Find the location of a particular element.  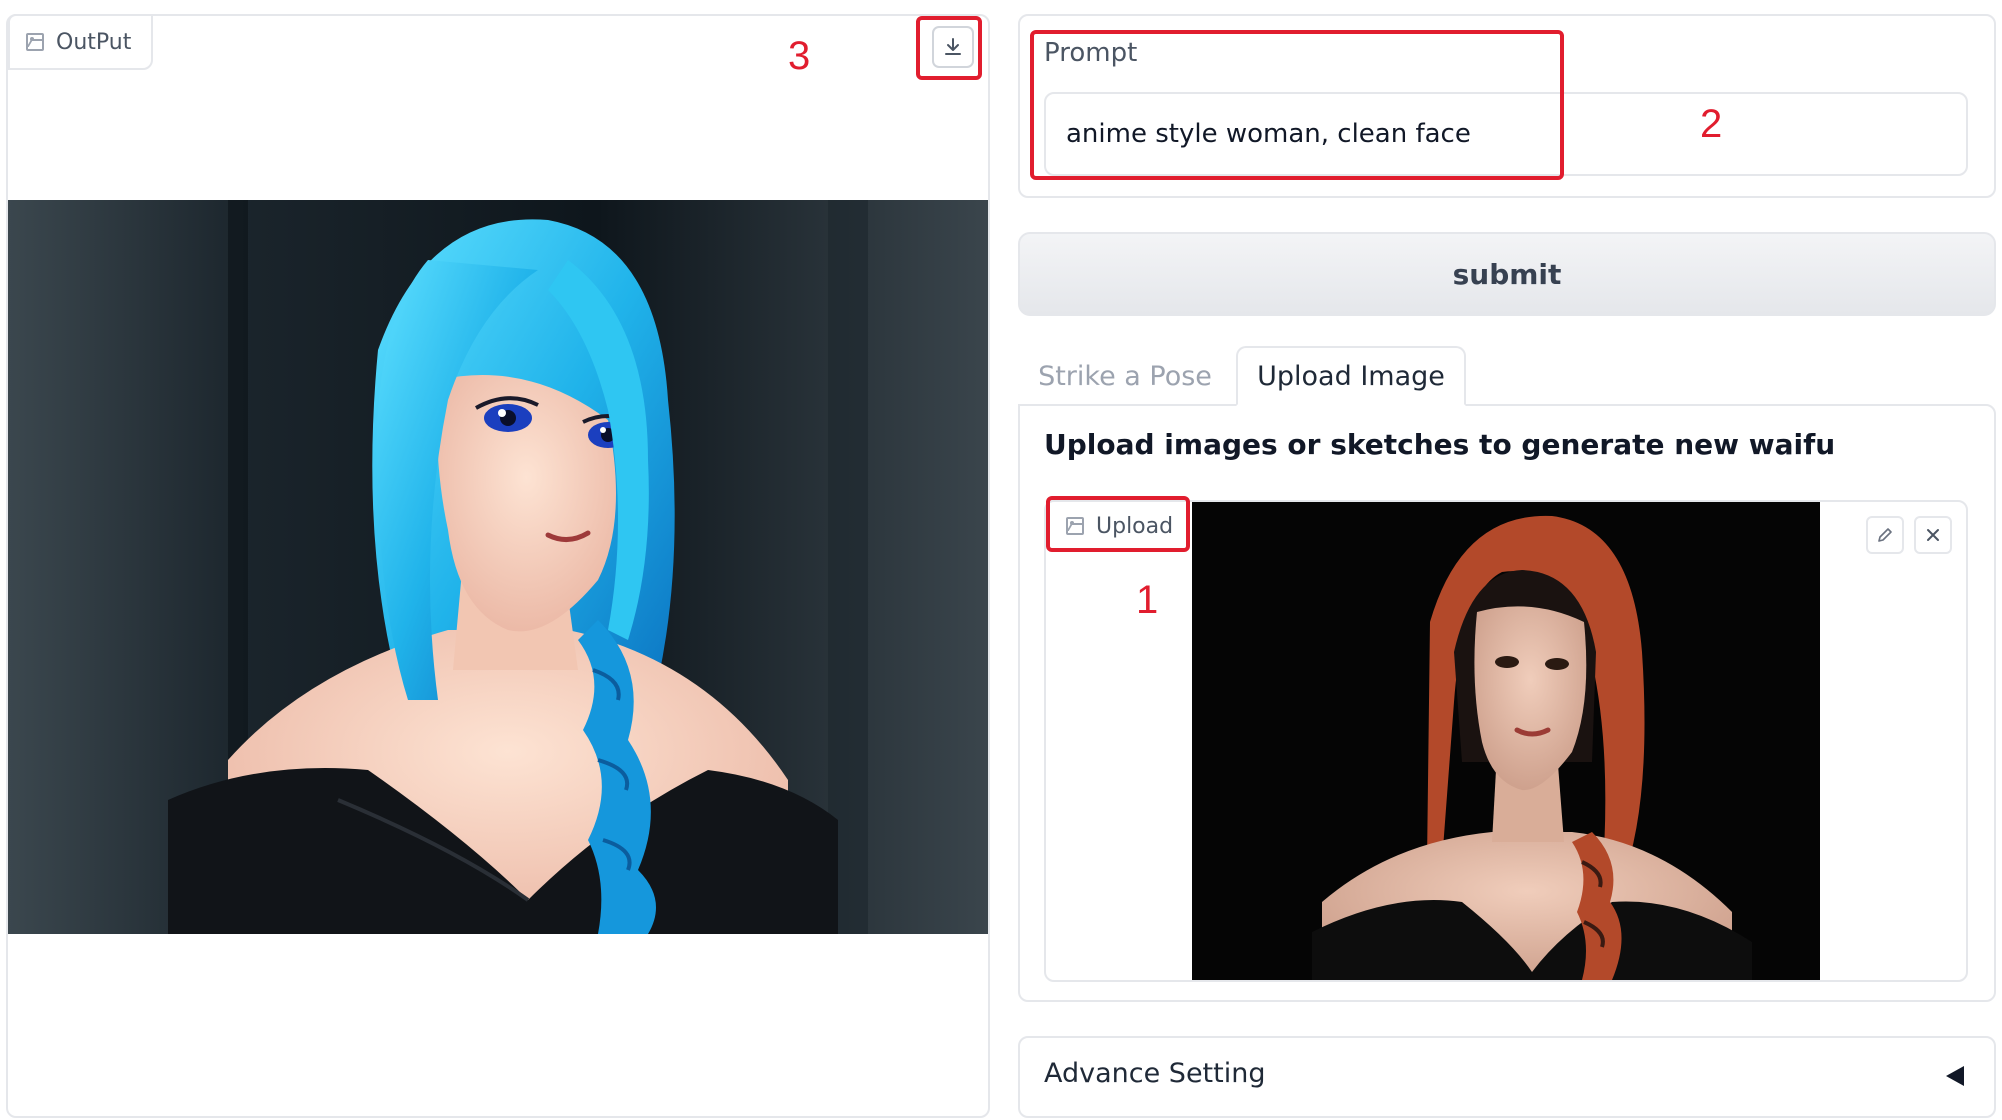

output-label-text: OutPut is located at coordinates (94, 42).